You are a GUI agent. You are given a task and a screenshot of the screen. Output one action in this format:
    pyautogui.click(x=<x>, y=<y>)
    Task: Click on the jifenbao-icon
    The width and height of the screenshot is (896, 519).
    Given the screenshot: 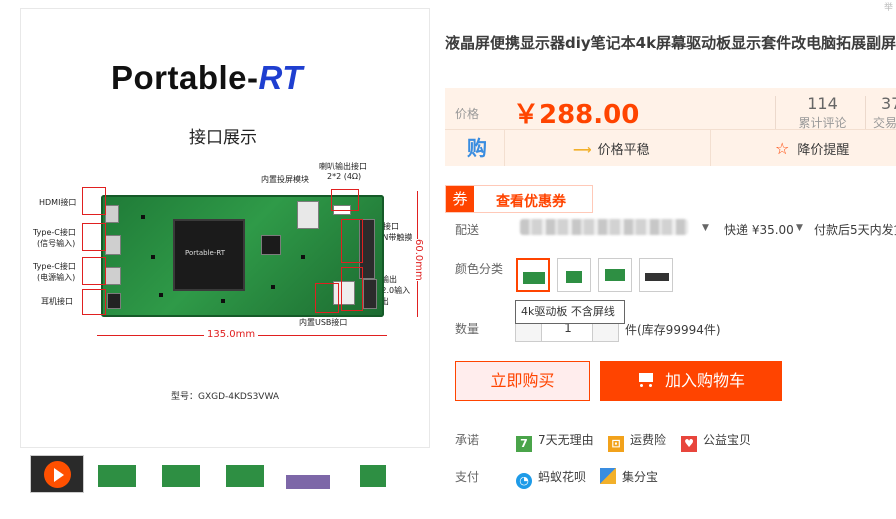 What is the action you would take?
    pyautogui.click(x=608, y=476)
    